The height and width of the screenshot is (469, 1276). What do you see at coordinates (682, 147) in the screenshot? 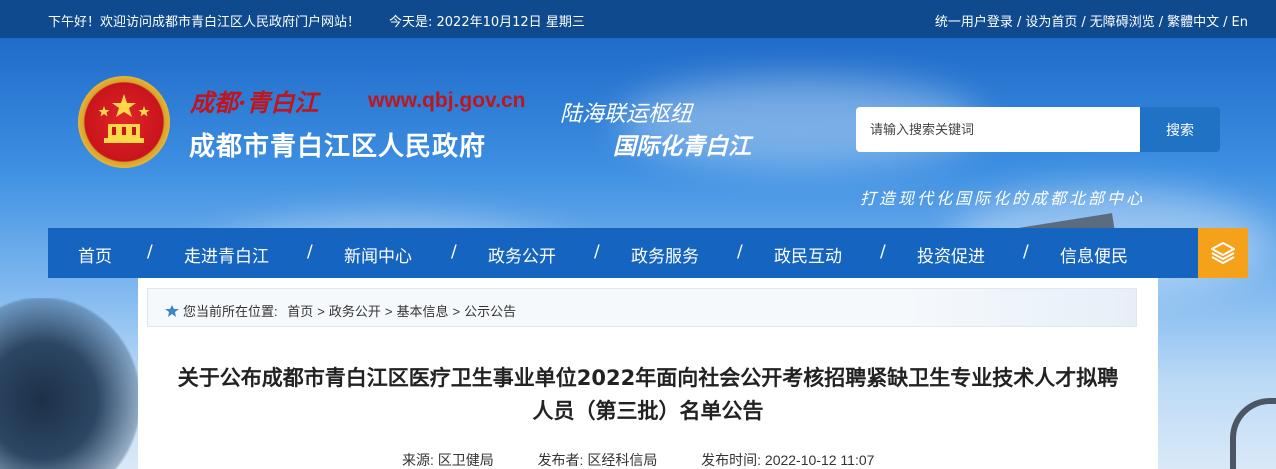
I see `slogan-line-2: 国际化青白江` at bounding box center [682, 147].